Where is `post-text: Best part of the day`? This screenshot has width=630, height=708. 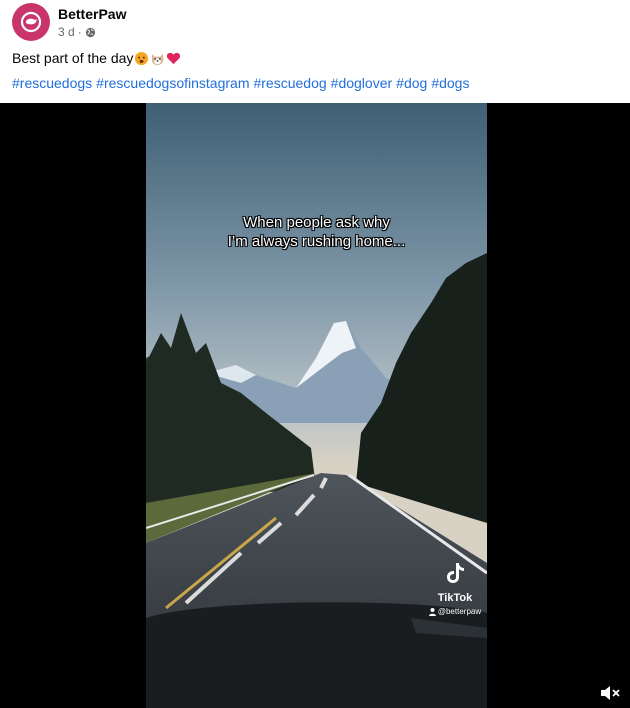
post-text: Best part of the day is located at coordinates (96, 58).